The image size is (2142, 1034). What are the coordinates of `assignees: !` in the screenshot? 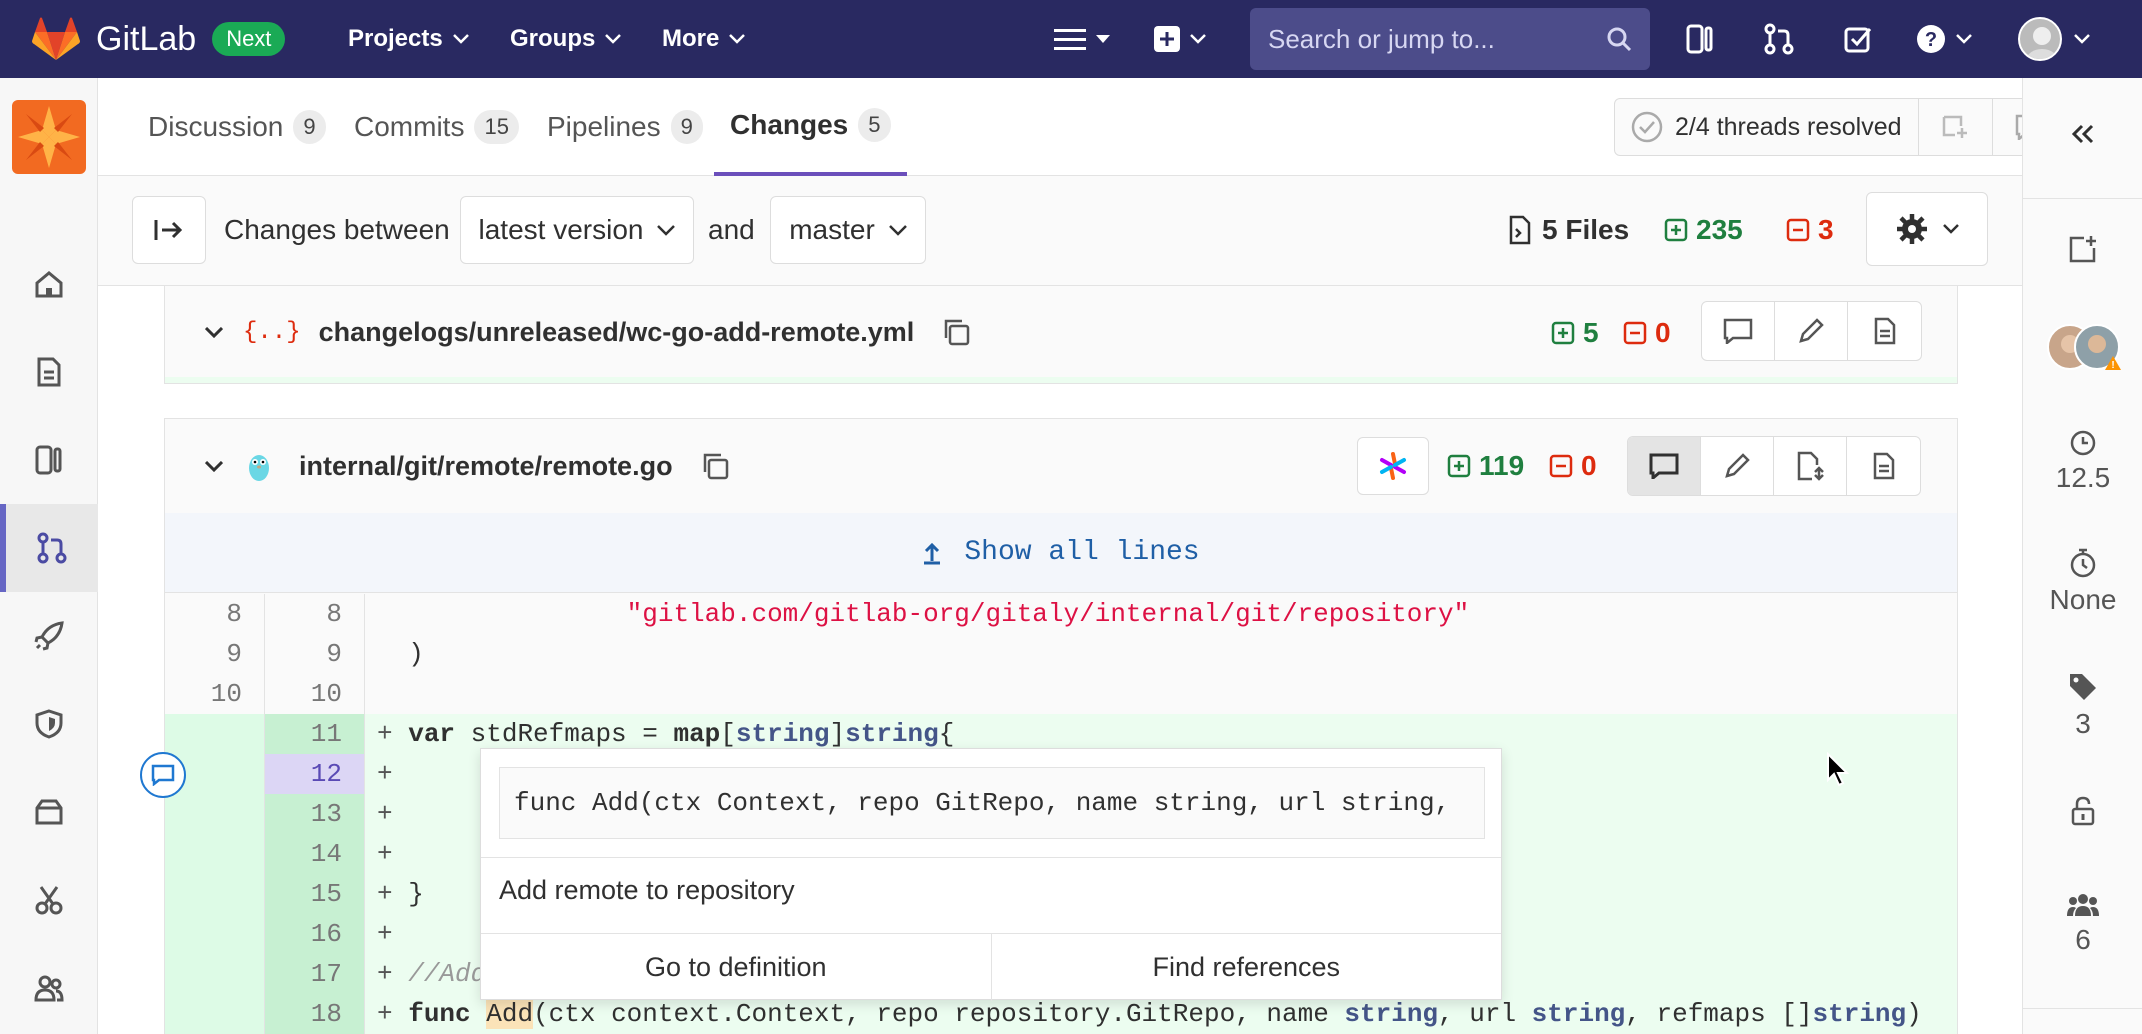 It's located at (2082, 347).